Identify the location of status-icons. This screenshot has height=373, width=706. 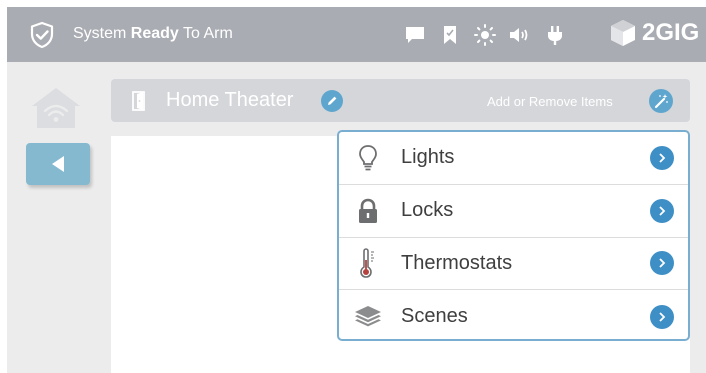
(489, 35).